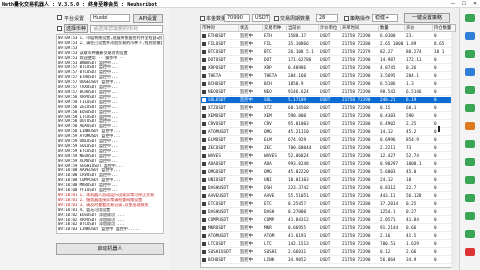 This screenshot has width=480, height=270. What do you see at coordinates (251, 28) in the screenshot?
I see `column-header: 状态` at bounding box center [251, 28].